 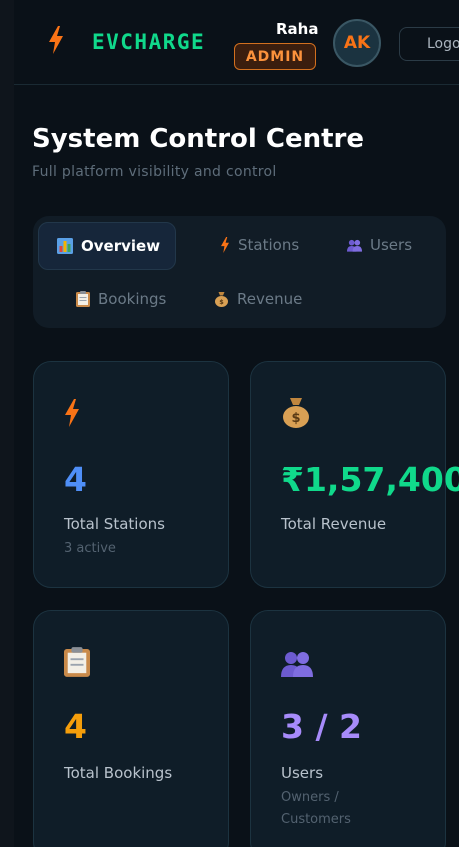 I want to click on stat-value: ₹1,57,400, so click(x=370, y=479).